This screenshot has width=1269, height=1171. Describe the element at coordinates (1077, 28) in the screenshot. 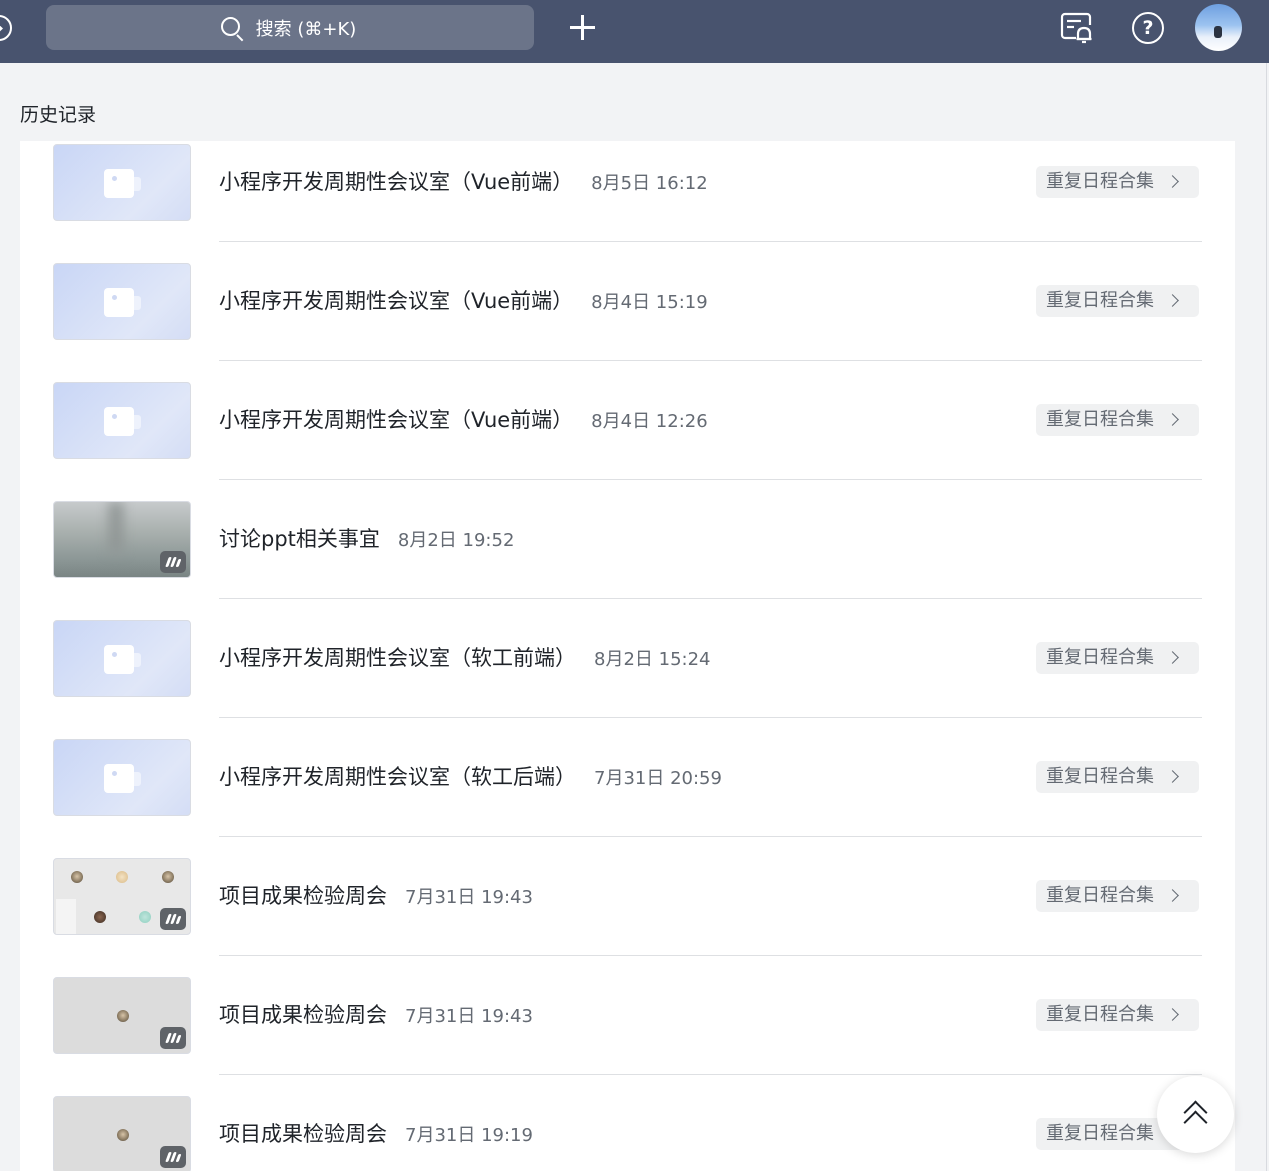

I see `notification-icon` at that location.